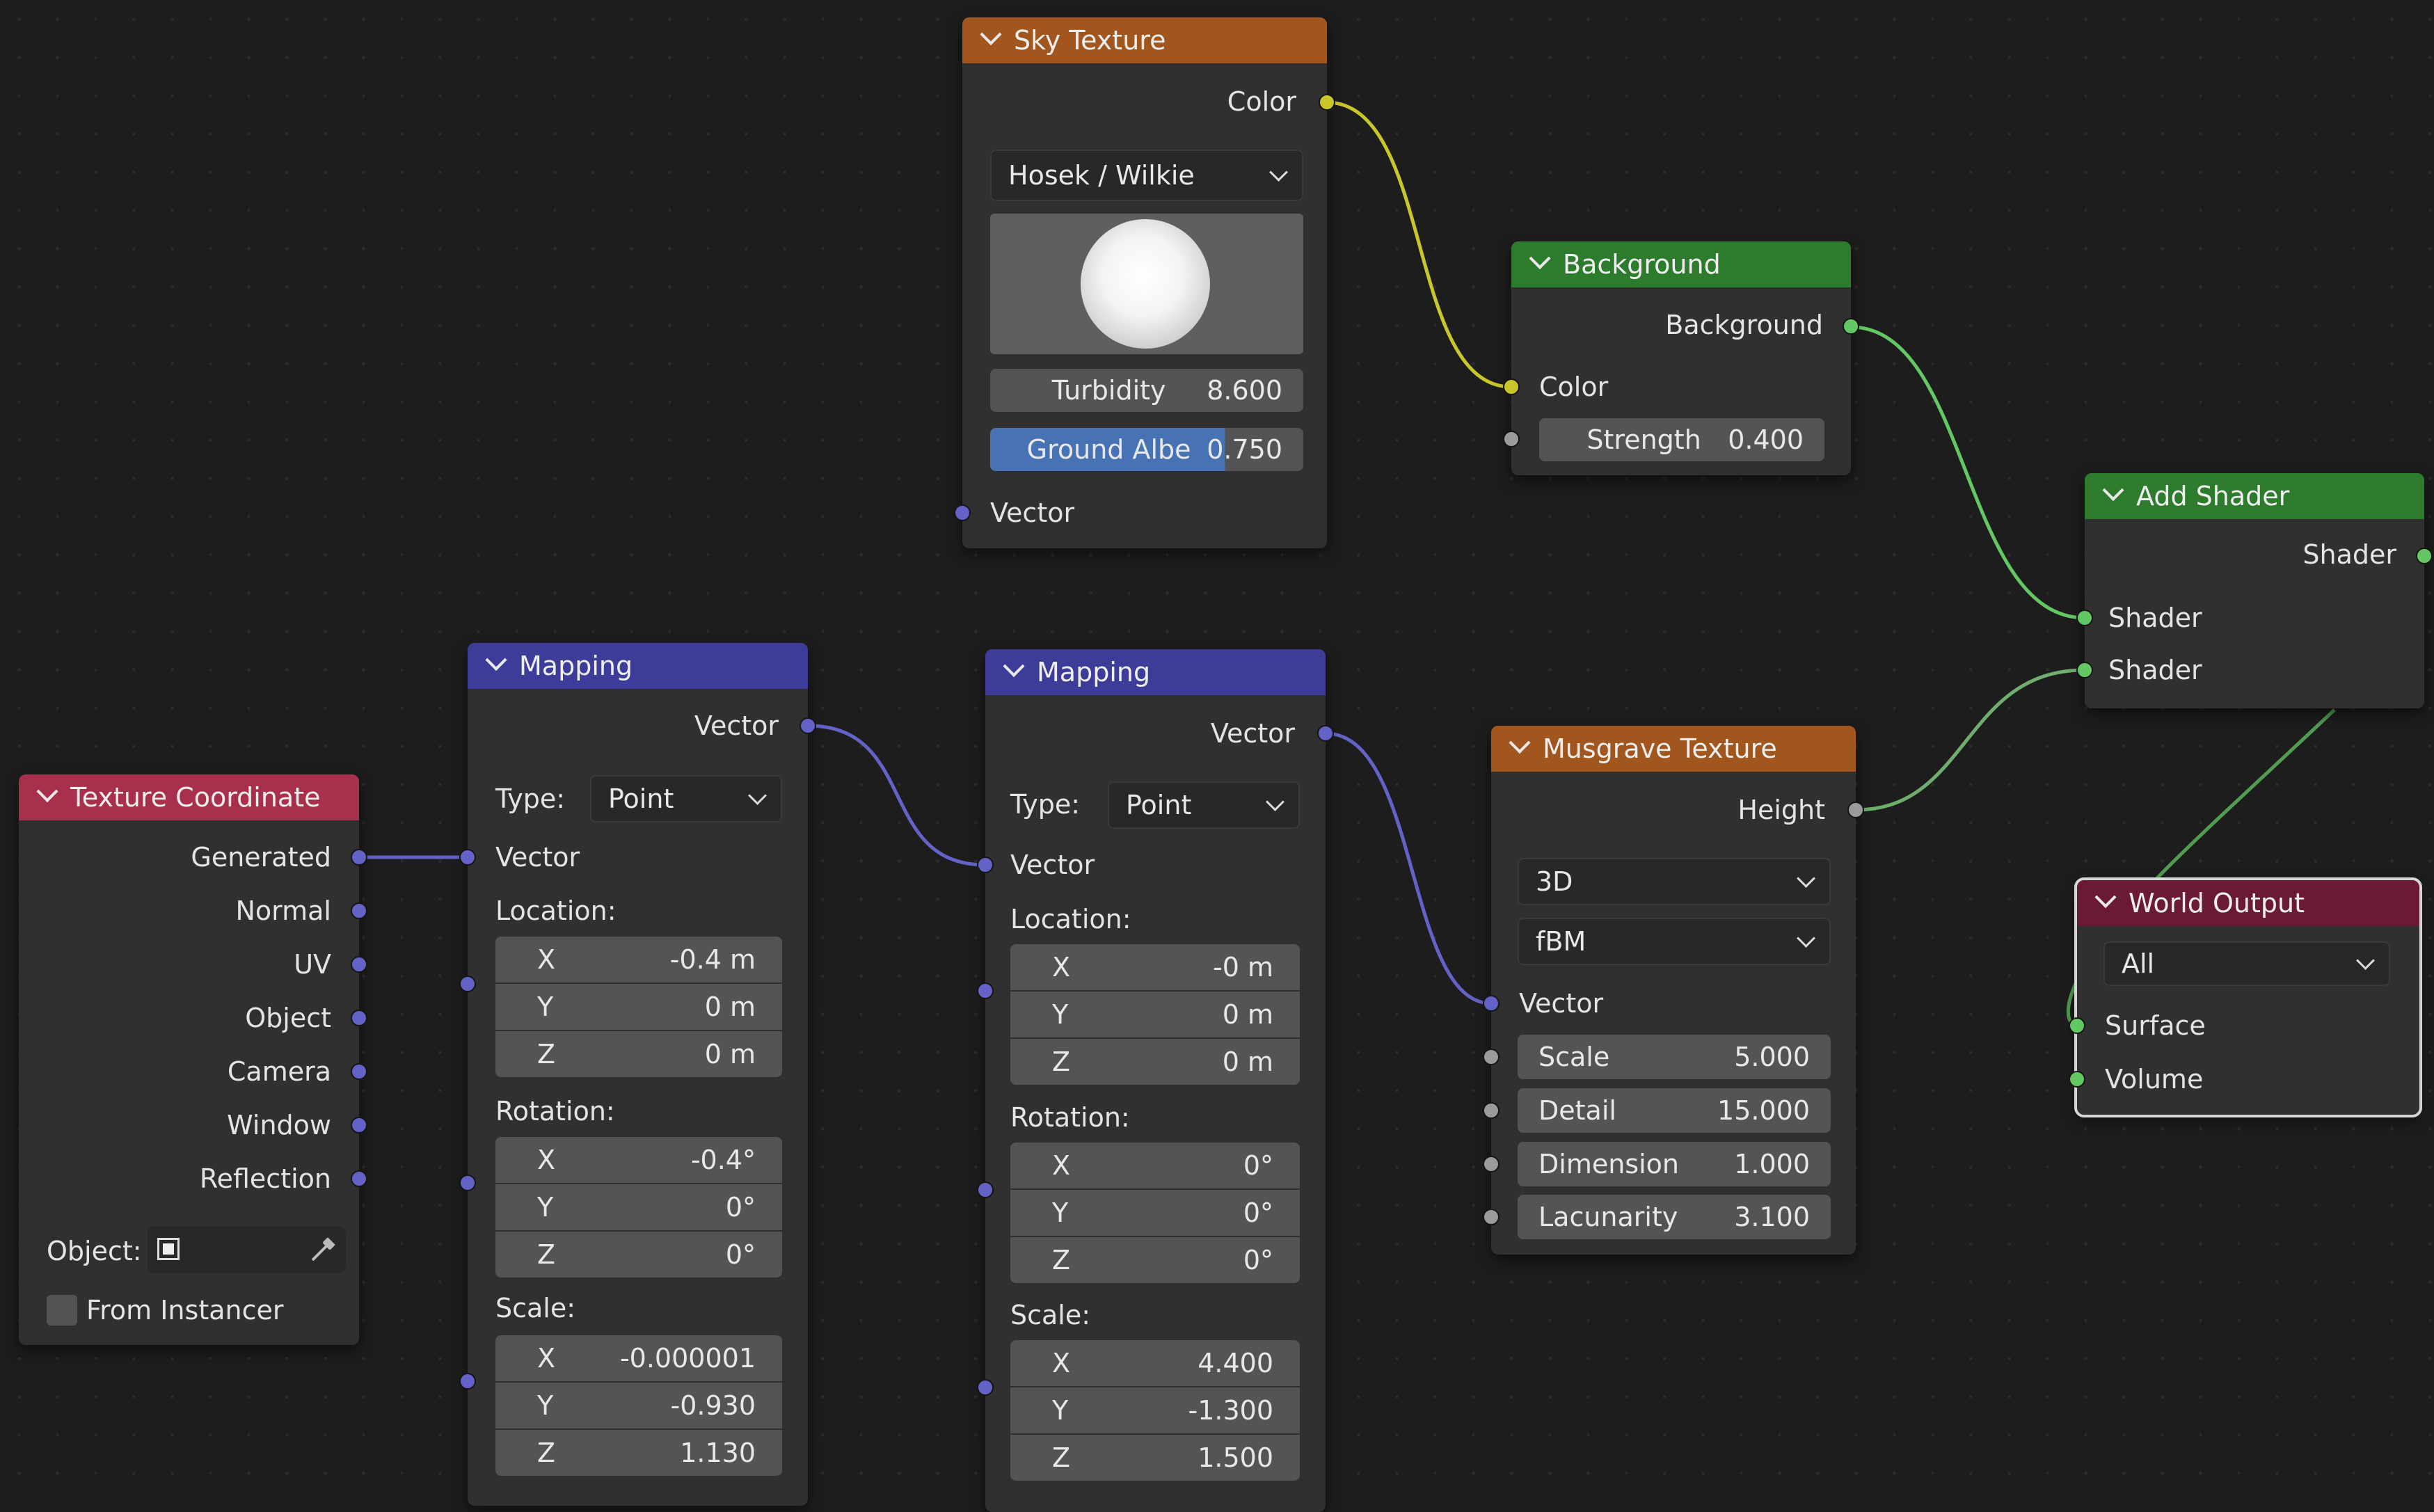 The image size is (2434, 1512). What do you see at coordinates (359, 1071) in the screenshot?
I see `camera-output-socket` at bounding box center [359, 1071].